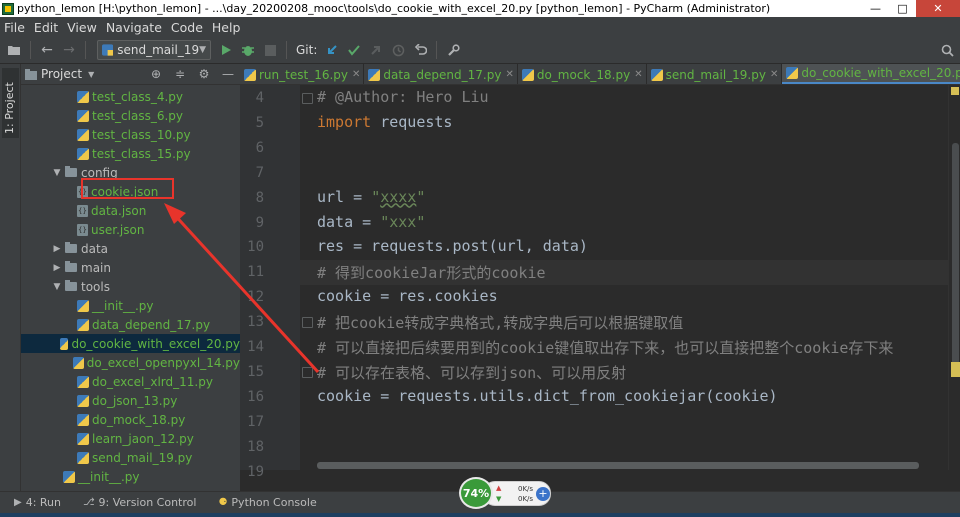  Describe the element at coordinates (134, 27) in the screenshot. I see `menu-navigate: Navigate` at that location.